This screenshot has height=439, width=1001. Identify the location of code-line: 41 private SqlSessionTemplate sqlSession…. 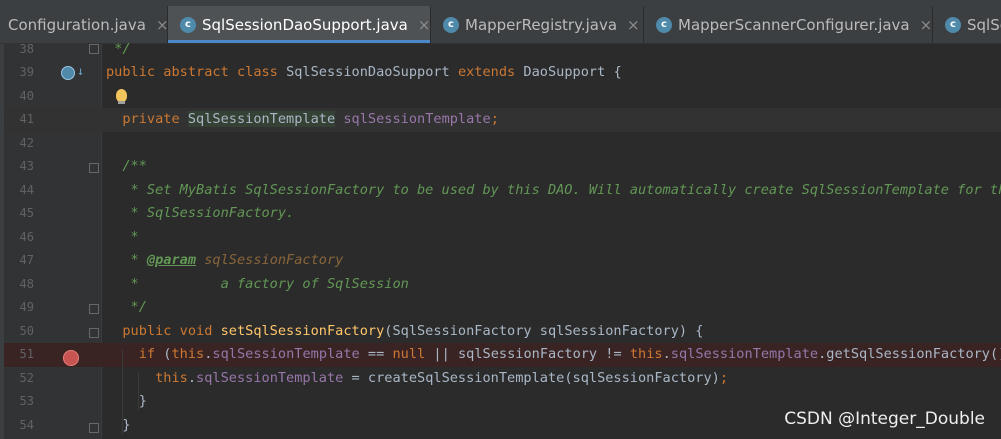
(502, 120).